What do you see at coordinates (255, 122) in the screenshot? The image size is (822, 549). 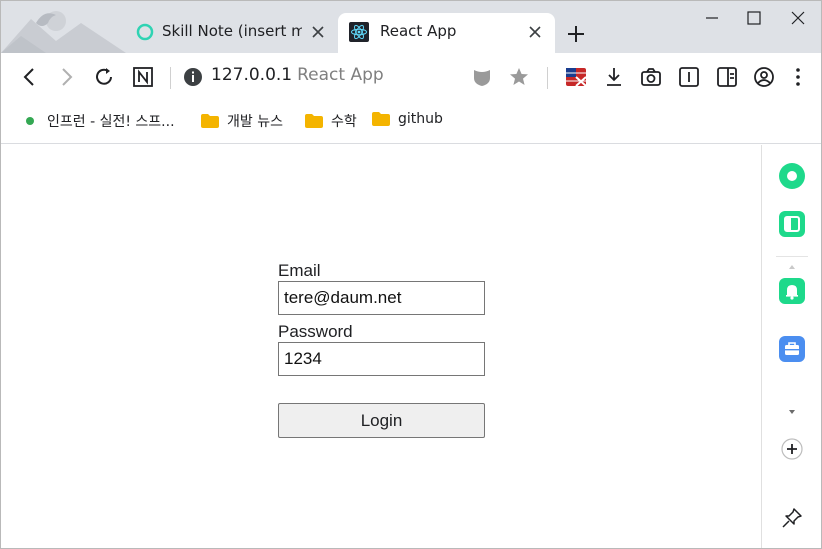 I see `bookmark-label: 개발 뉴스` at bounding box center [255, 122].